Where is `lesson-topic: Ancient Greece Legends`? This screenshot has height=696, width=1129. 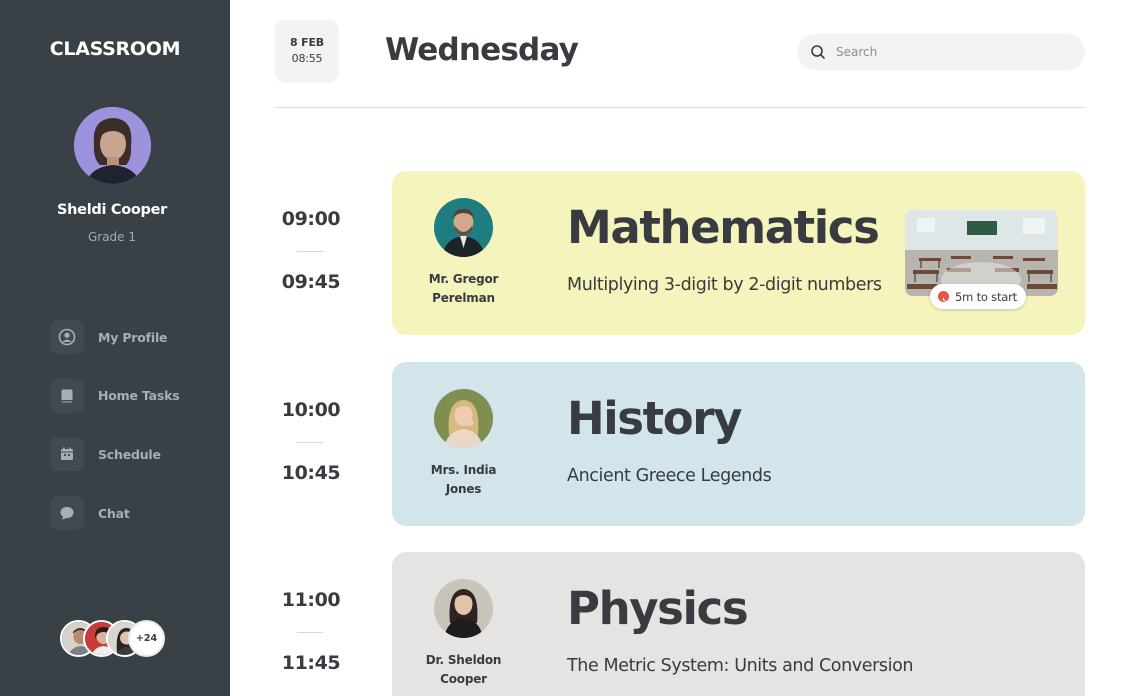
lesson-topic: Ancient Greece Legends is located at coordinates (669, 476).